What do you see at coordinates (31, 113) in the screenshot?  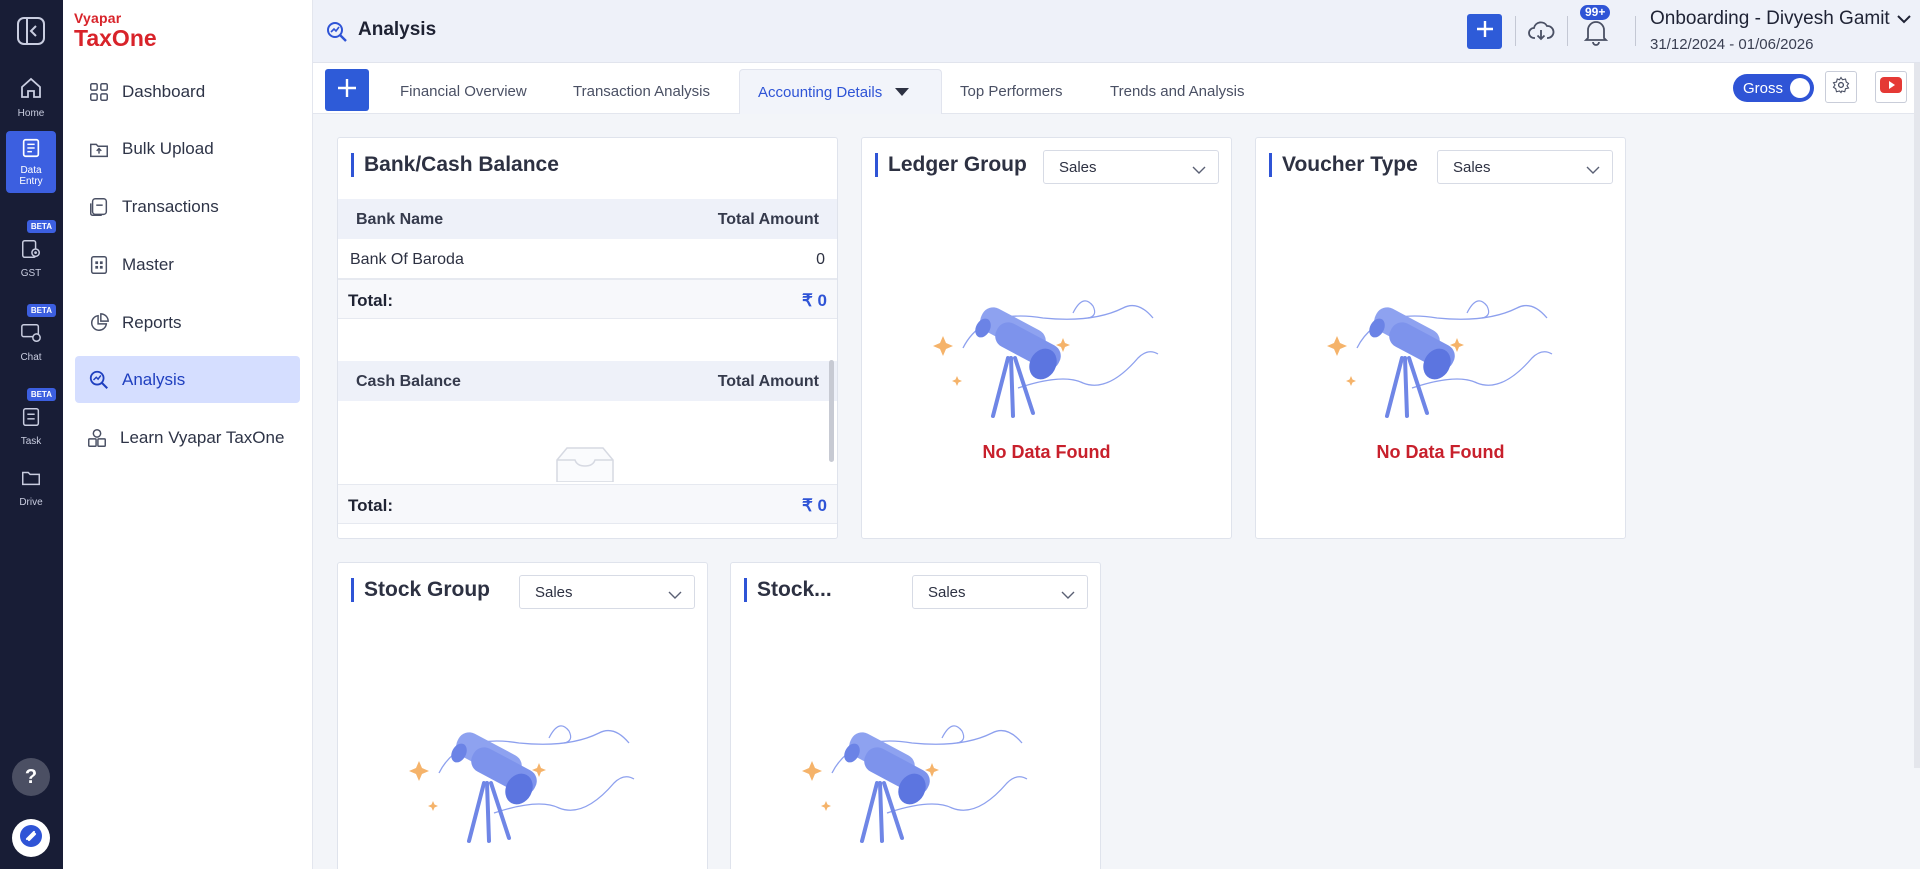 I see `rail-label: Home` at bounding box center [31, 113].